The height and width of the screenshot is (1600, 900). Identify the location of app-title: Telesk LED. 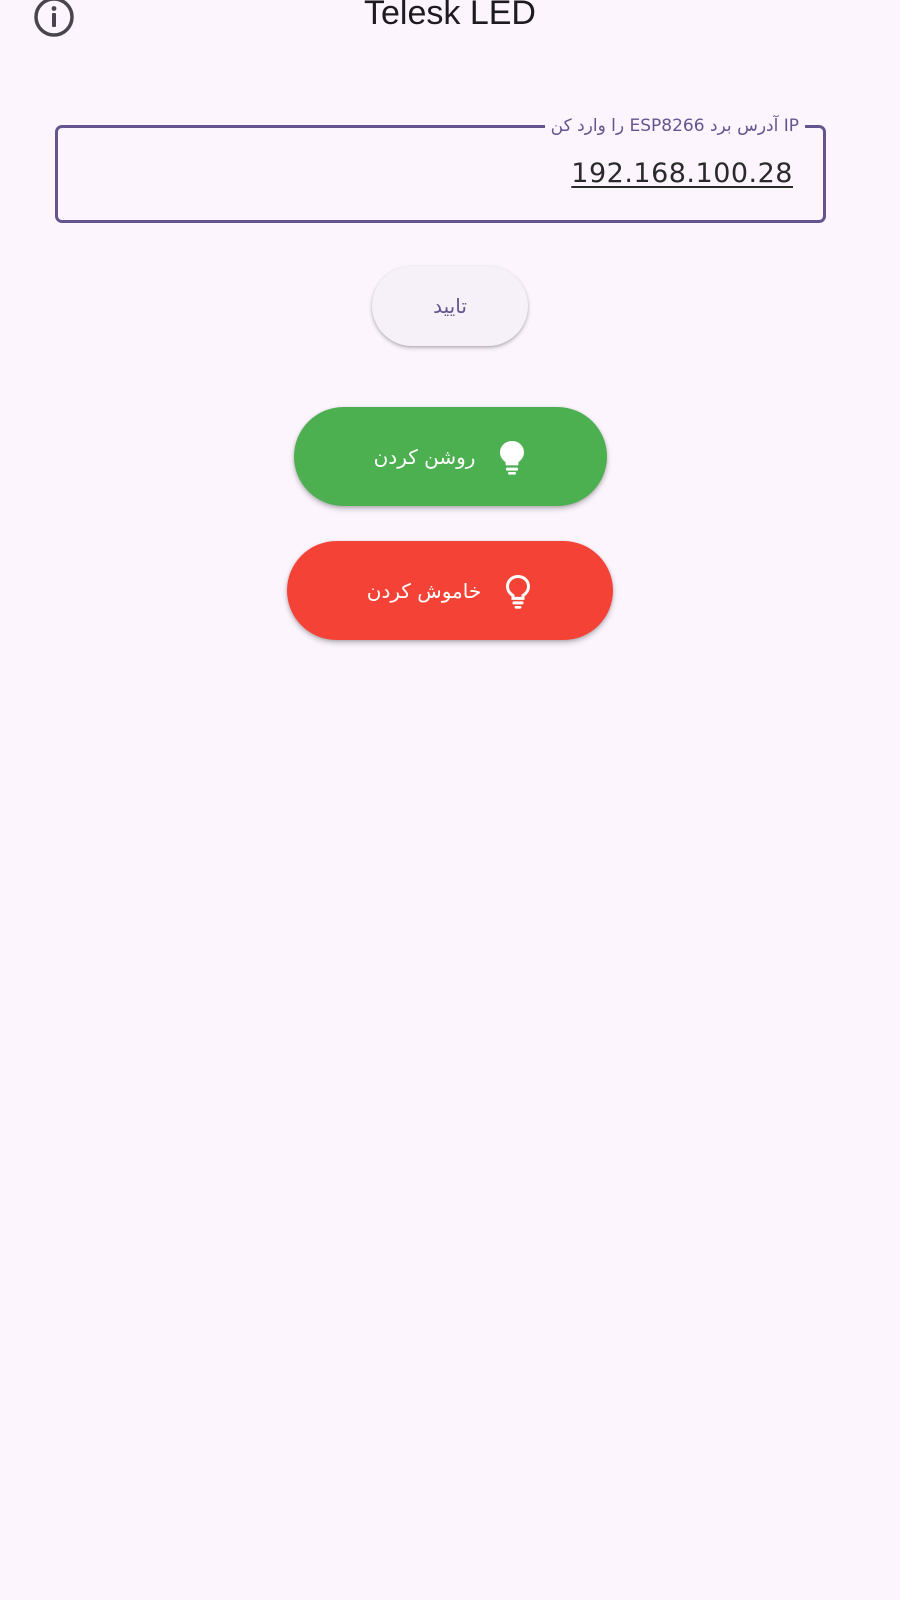
(450, 16).